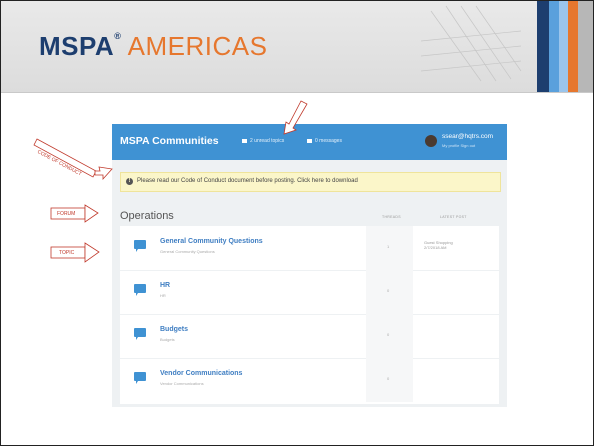 This screenshot has height=446, width=594. What do you see at coordinates (103, 173) in the screenshot?
I see `arrow-code-of-conduct` at bounding box center [103, 173].